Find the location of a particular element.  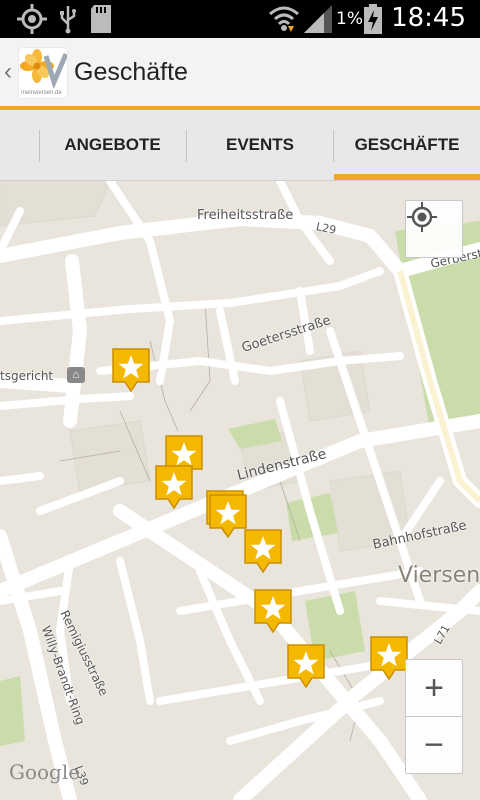

gps-icon is located at coordinates (32, 19).